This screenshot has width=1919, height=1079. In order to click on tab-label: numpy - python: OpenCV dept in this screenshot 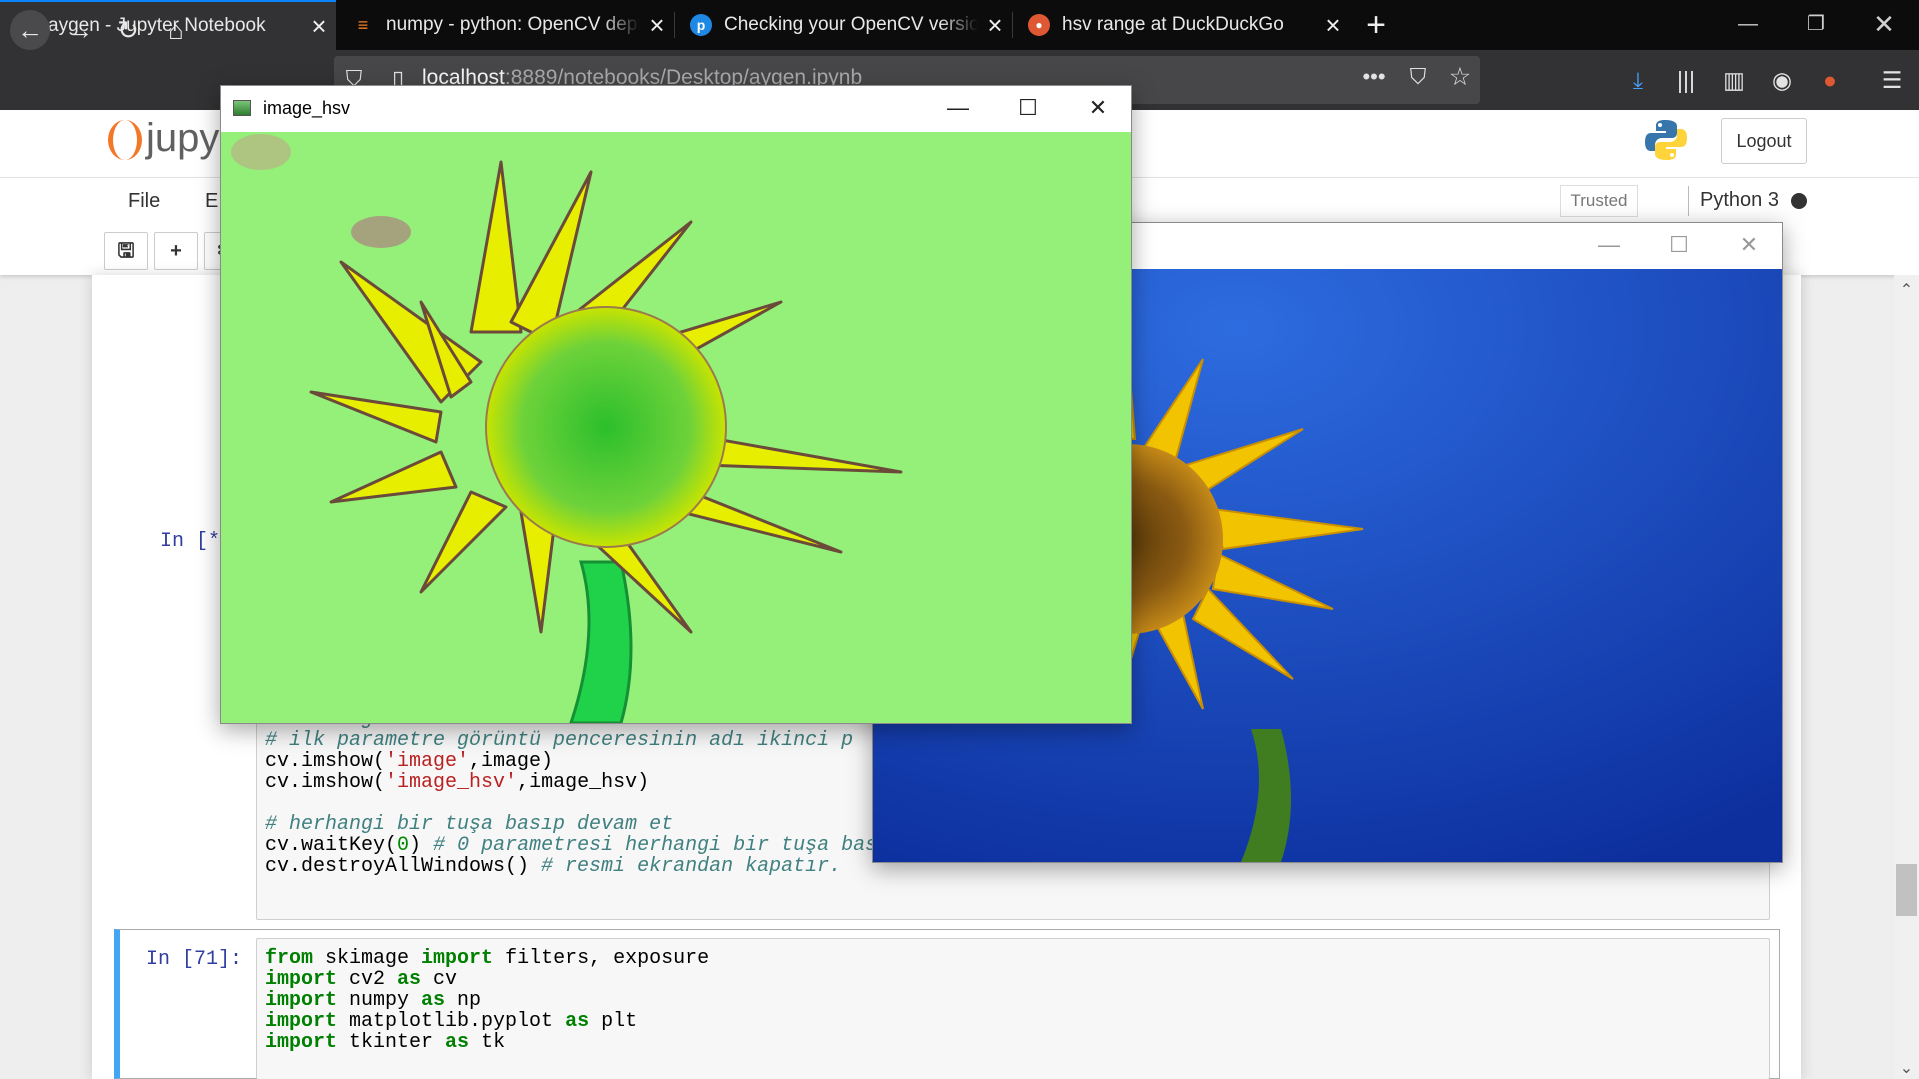, I will do `click(513, 24)`.